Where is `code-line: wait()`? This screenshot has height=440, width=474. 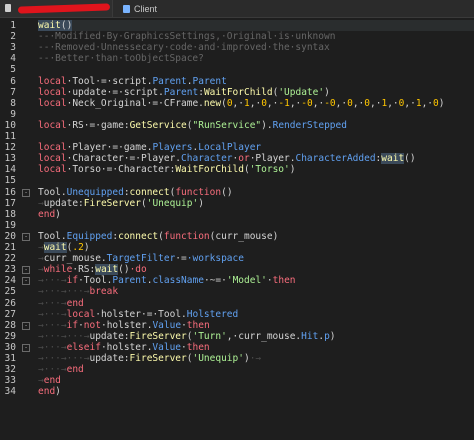
code-line: wait() is located at coordinates (256, 25).